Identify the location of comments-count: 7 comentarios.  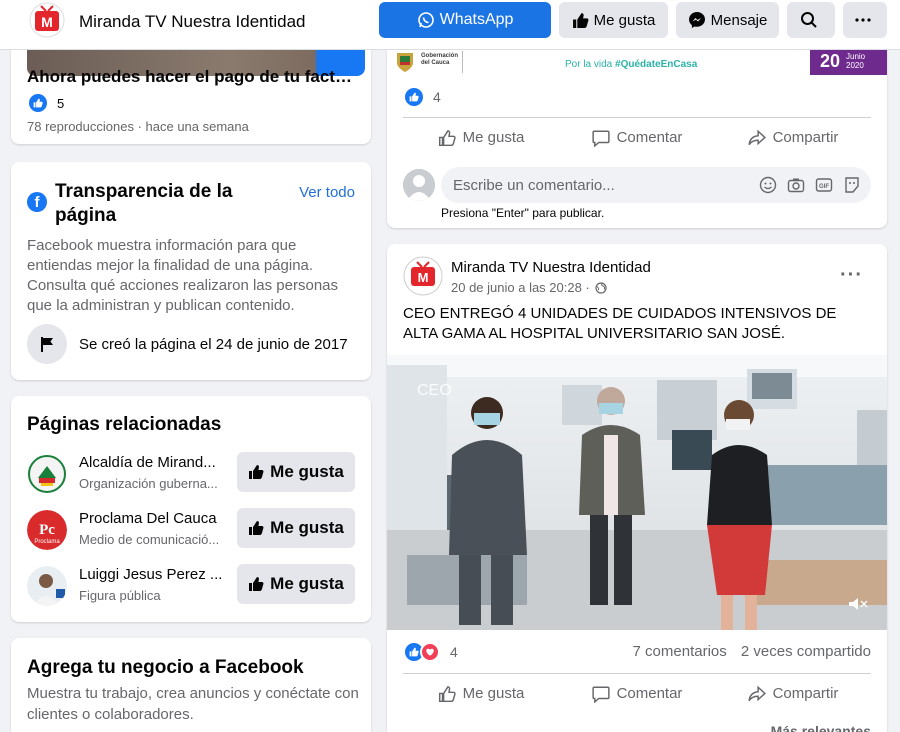
(680, 651).